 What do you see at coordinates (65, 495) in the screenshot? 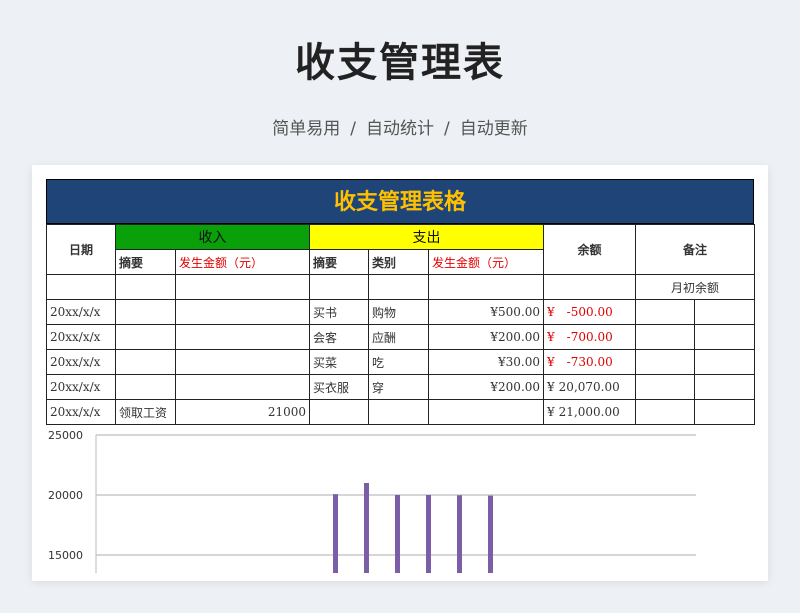
I see `y-tick-label: 20000` at bounding box center [65, 495].